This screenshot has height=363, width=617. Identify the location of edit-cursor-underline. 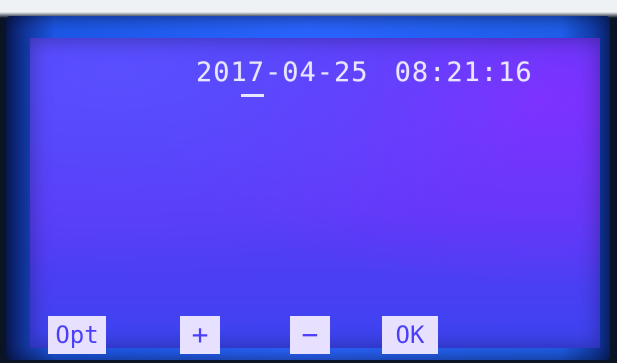
(252, 95).